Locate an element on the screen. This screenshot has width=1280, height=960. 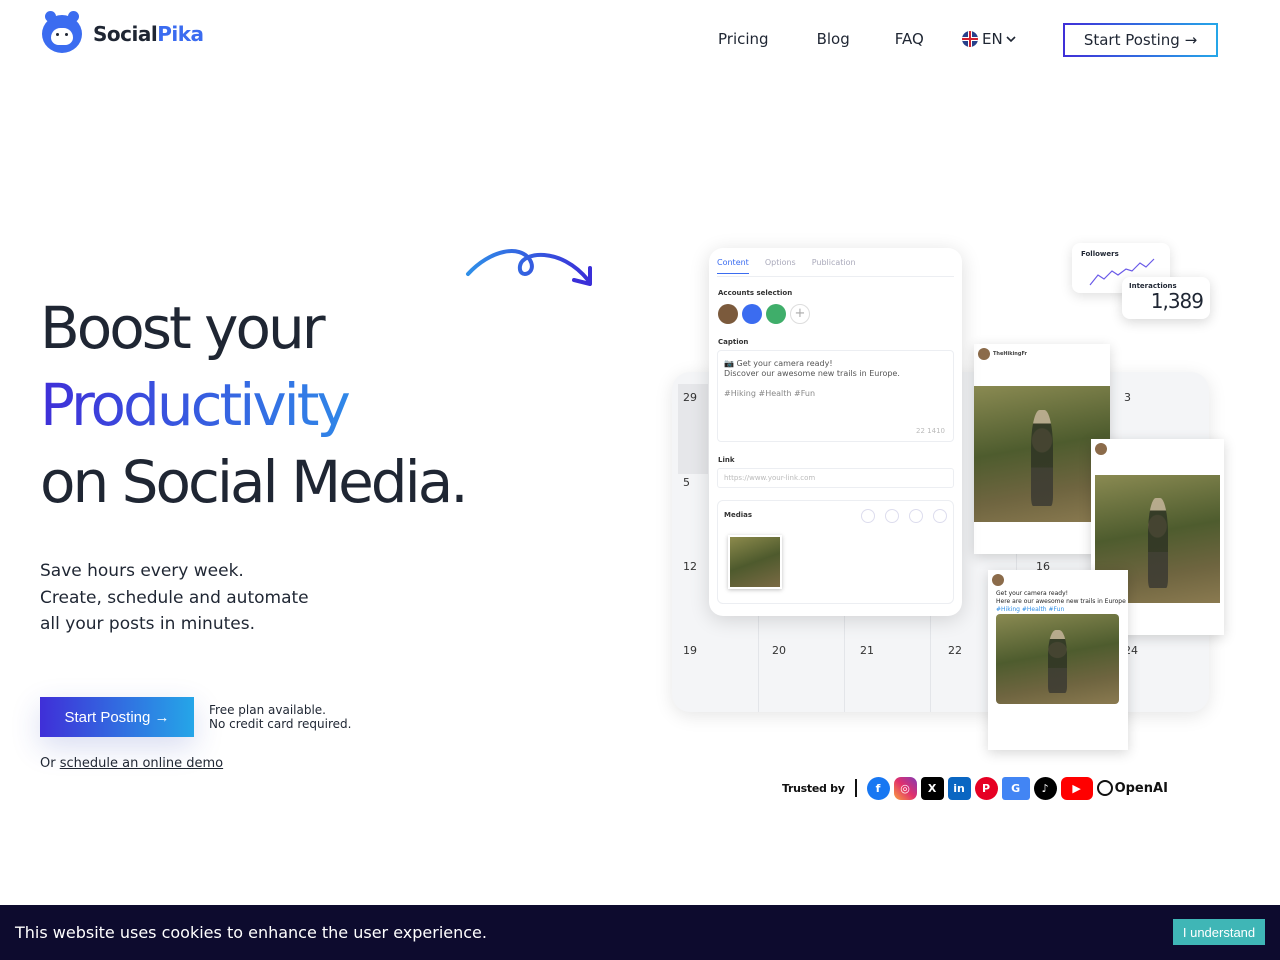
calendar-day: 19 is located at coordinates (690, 650).